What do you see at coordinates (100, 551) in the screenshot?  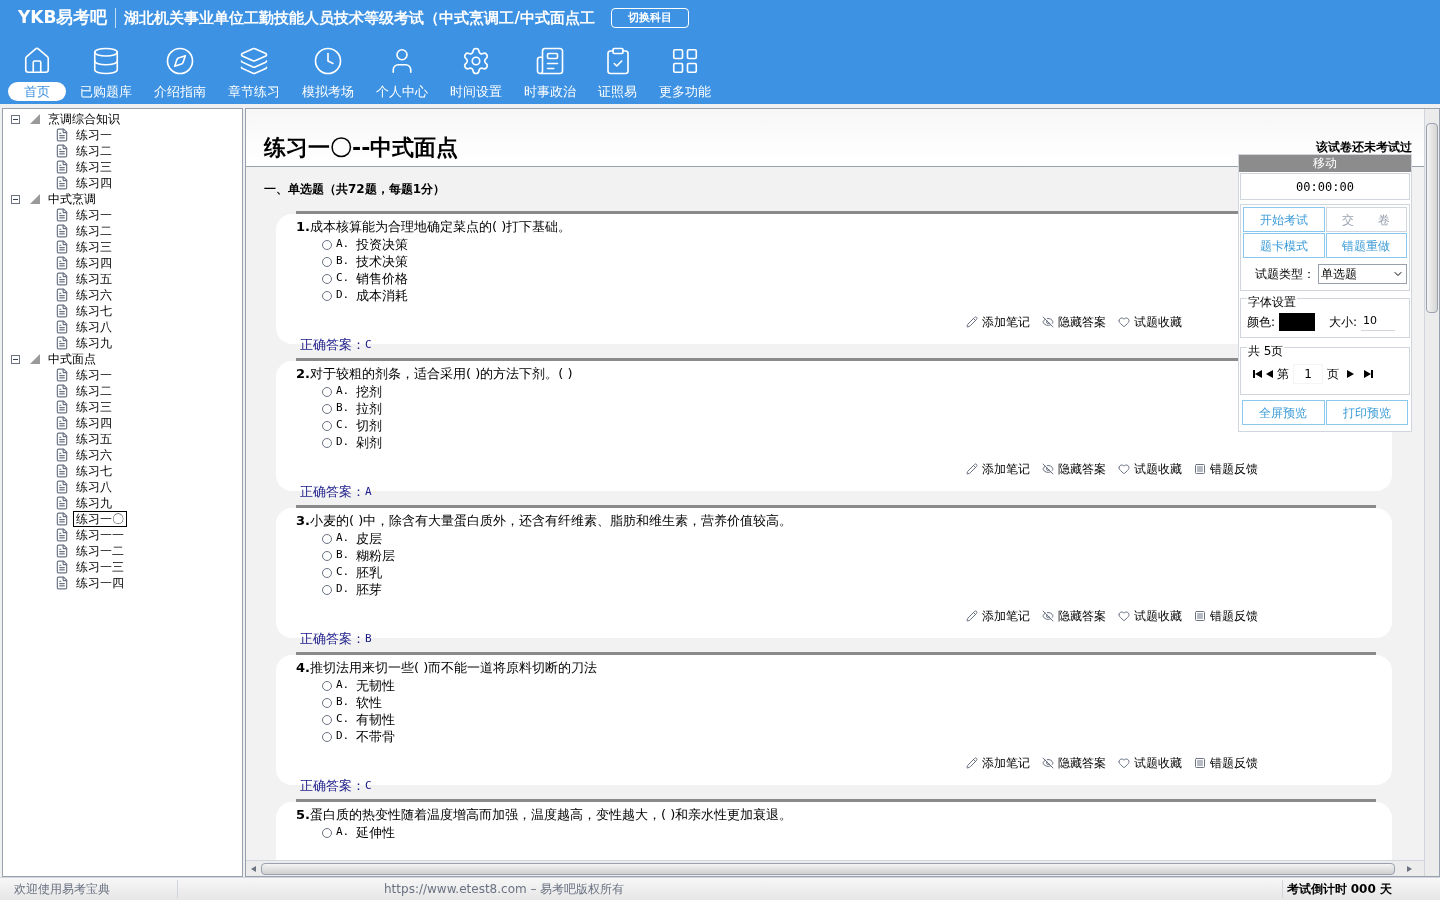 I see `tree-item: 练习一二` at bounding box center [100, 551].